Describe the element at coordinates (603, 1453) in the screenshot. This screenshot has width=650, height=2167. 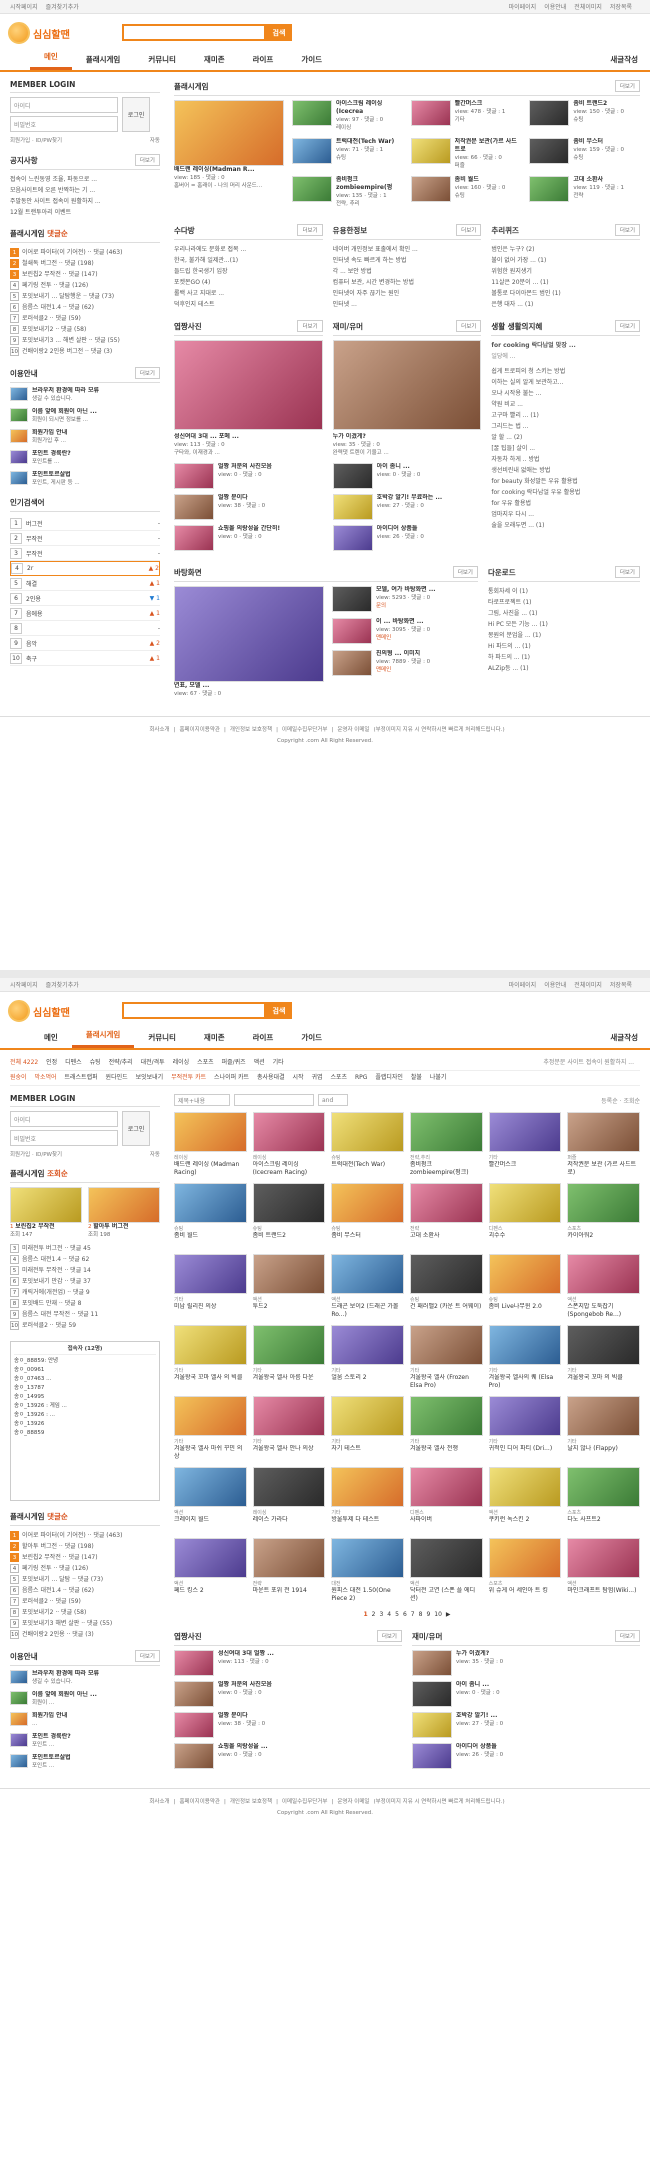
I see `game-title: 날지 않나 (Flappy)` at that location.